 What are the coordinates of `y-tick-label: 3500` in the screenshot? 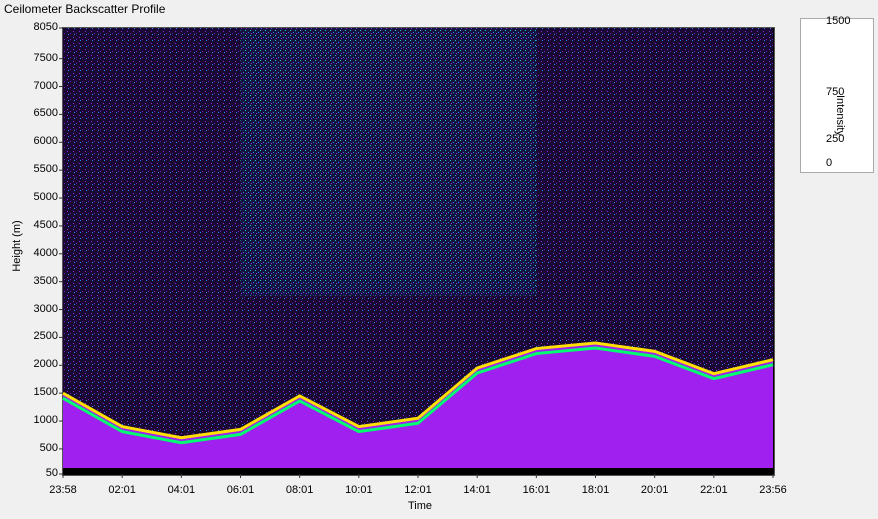 It's located at (45, 280).